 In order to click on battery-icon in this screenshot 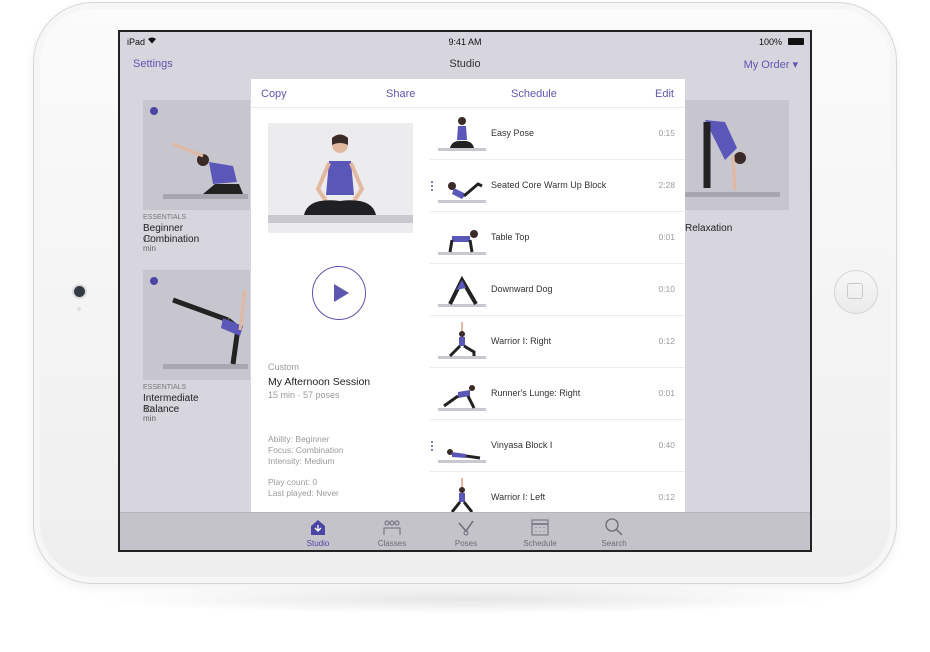, I will do `click(796, 41)`.